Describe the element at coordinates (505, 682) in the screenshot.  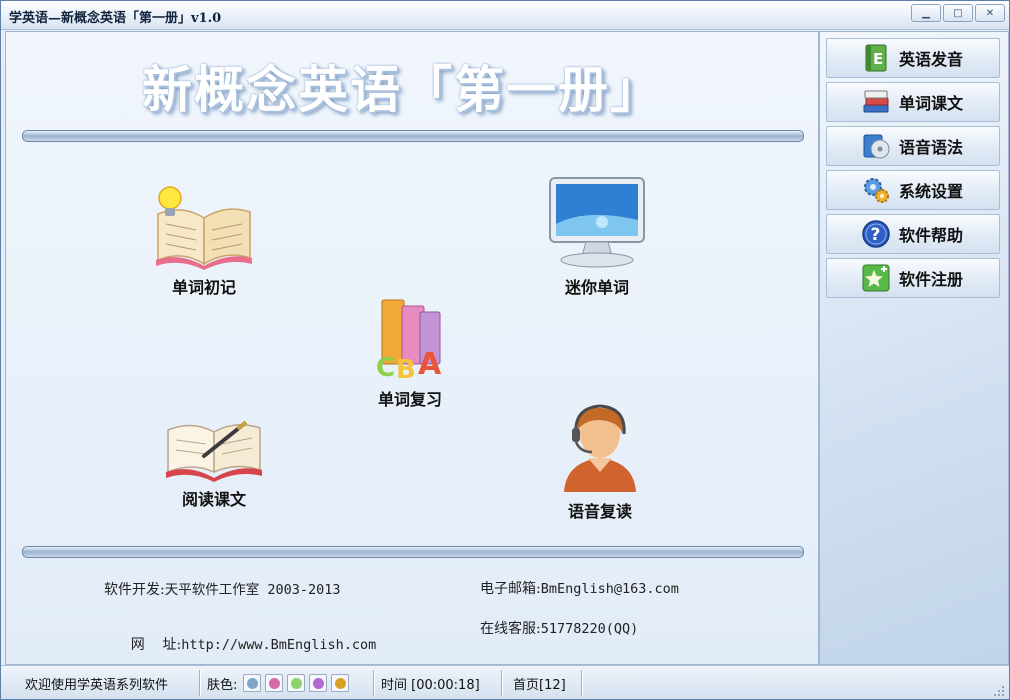
I see `status-bar: 欢迎使用学英语系列软件 肤色: 时间 [00:00:18] 首页[12]` at that location.